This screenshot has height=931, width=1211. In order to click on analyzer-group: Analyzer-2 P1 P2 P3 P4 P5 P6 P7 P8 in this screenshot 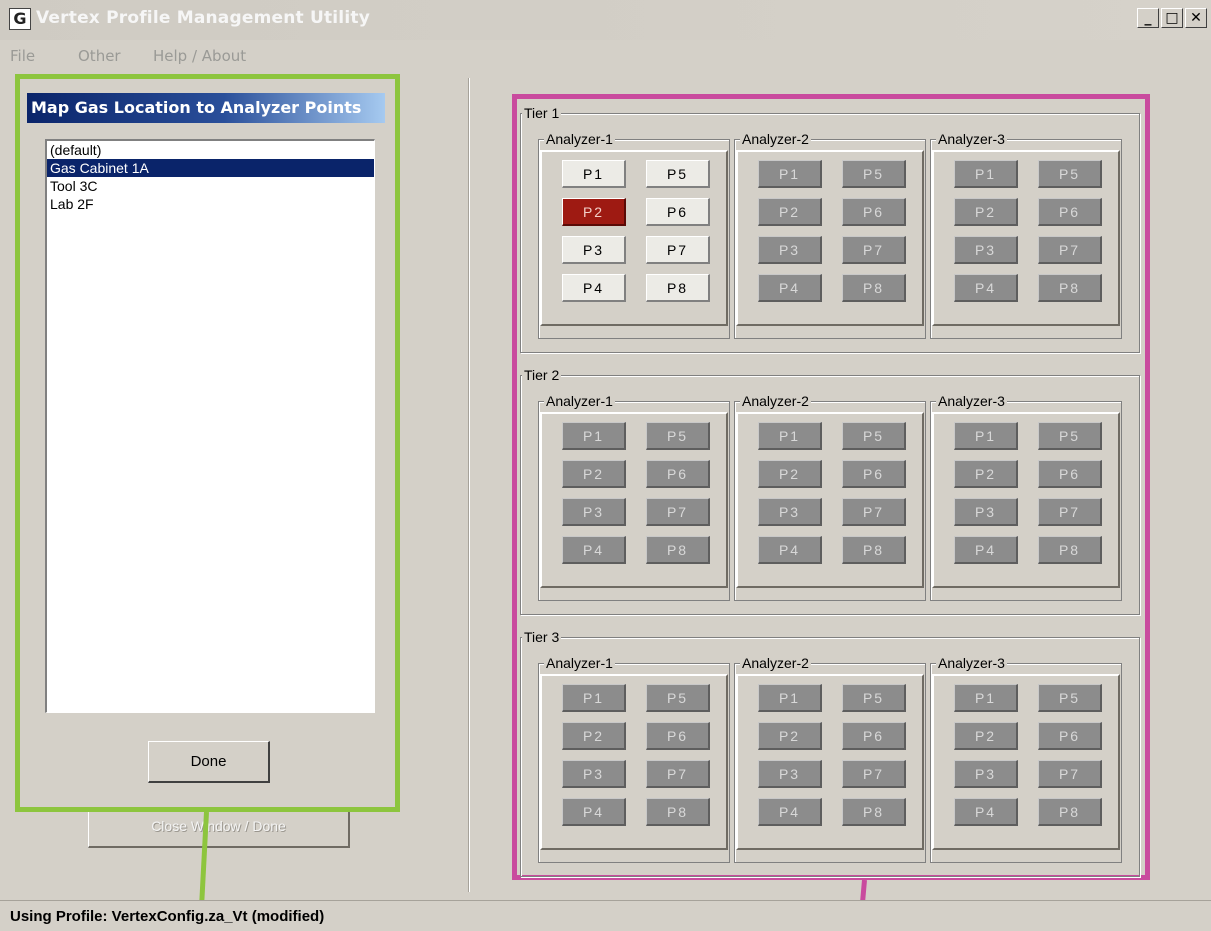, I will do `click(831, 501)`.